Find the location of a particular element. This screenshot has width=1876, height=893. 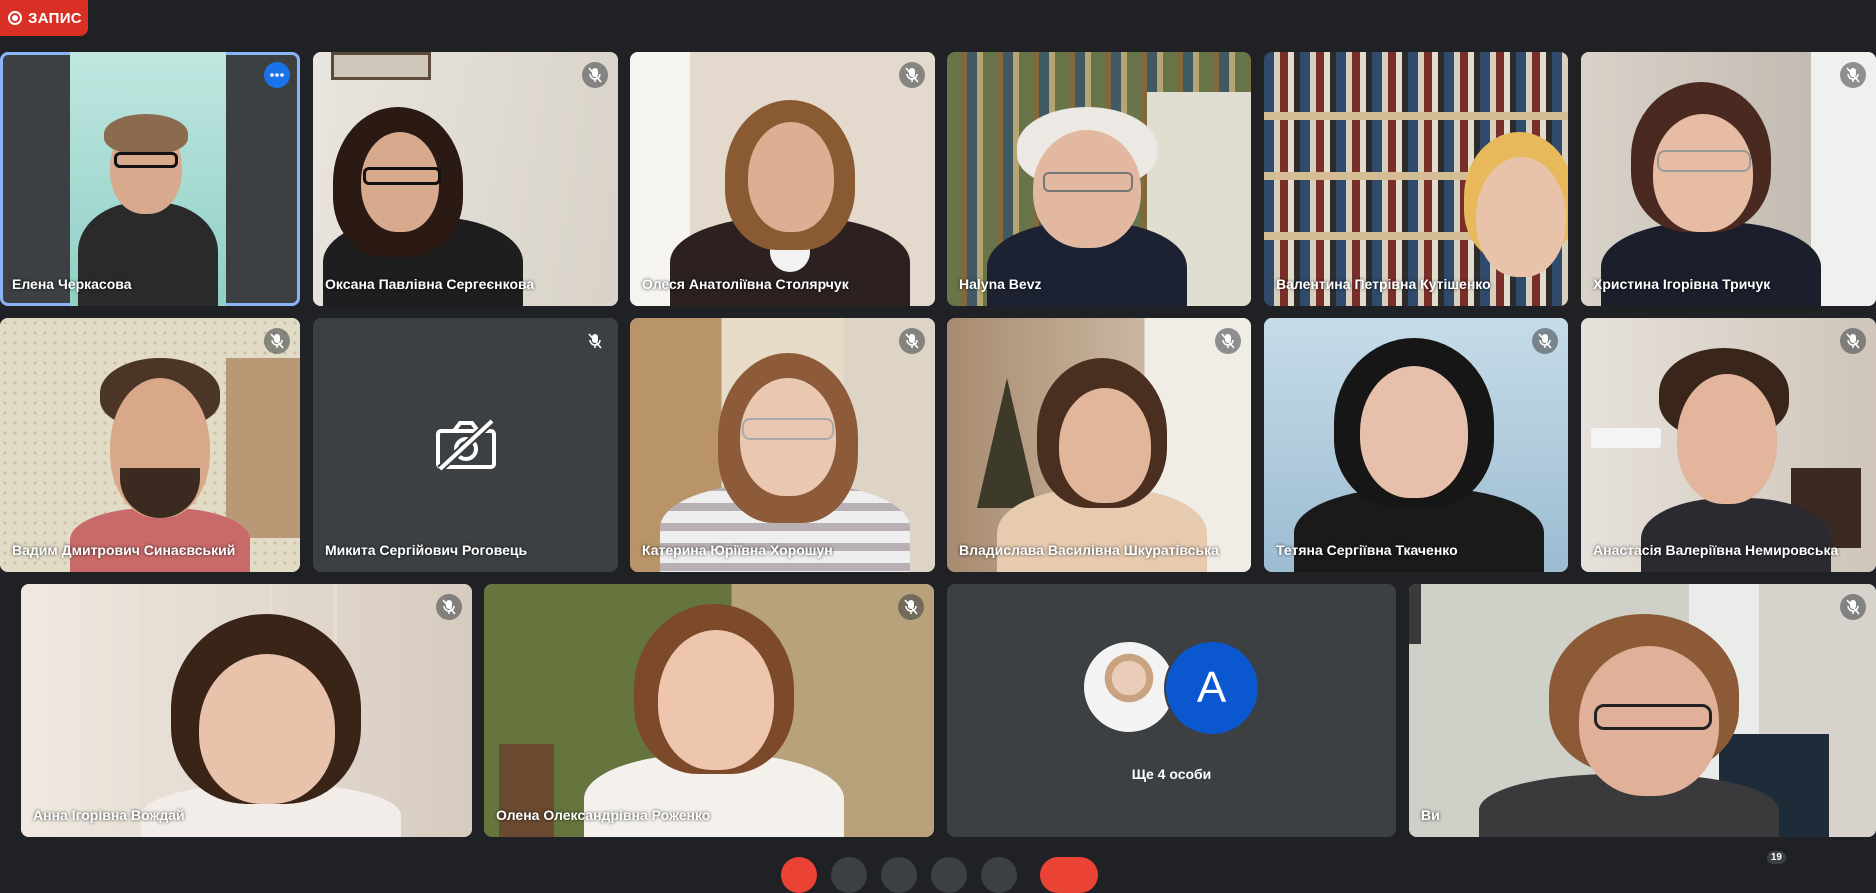

participant-tile: Христина Ігорівна Тричук is located at coordinates (1728, 179).